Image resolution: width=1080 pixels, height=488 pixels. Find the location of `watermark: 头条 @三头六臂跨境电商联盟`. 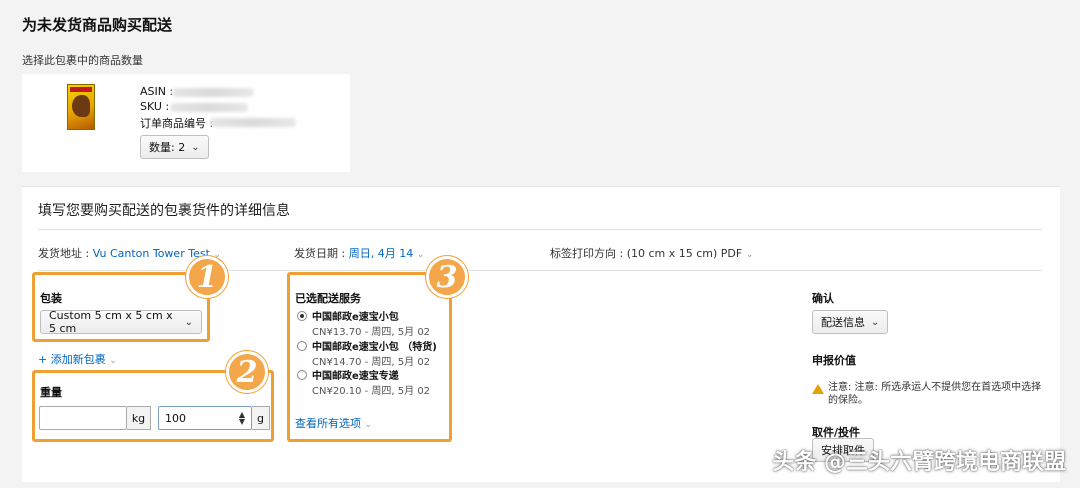

watermark: 头条 @三头六臂跨境电商联盟 is located at coordinates (919, 462).